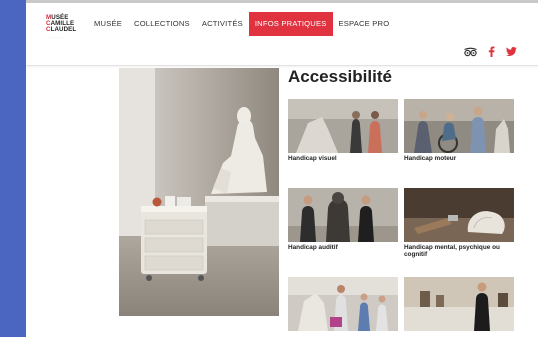 The height and width of the screenshot is (337, 538). I want to click on tile-handicap-moteur: Handicap moteur, so click(459, 130).